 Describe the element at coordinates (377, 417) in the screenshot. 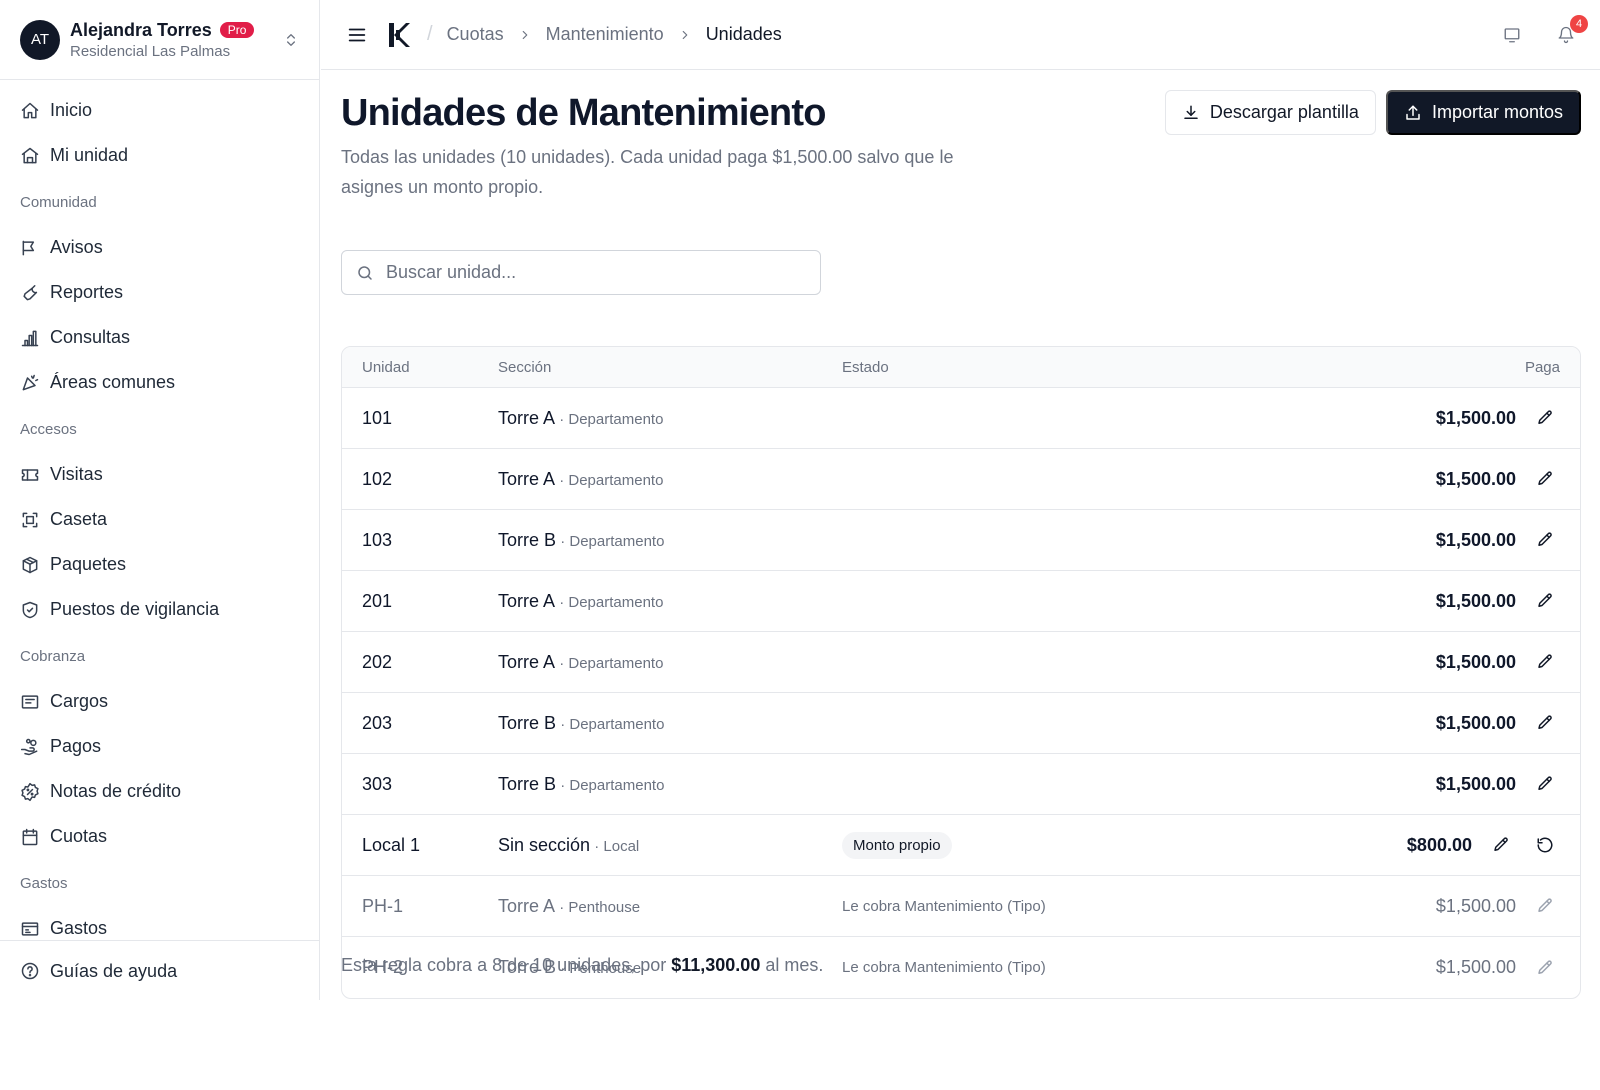

I see `unit-cell: 101` at that location.